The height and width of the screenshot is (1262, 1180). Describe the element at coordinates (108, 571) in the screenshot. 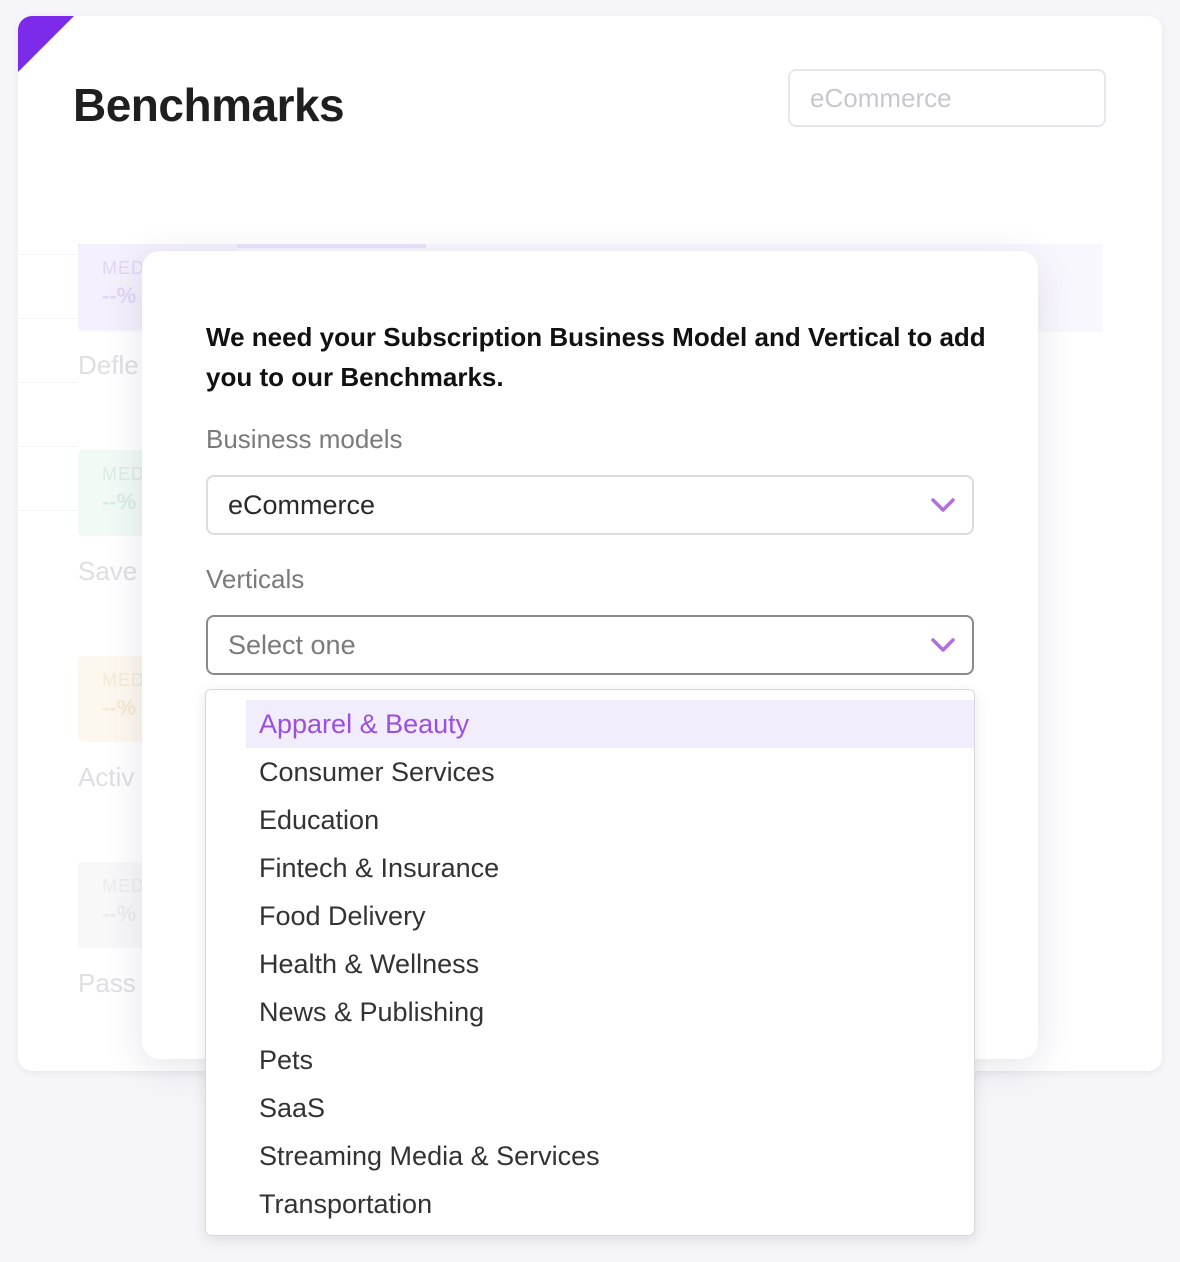

I see `metric-caption: Save` at that location.